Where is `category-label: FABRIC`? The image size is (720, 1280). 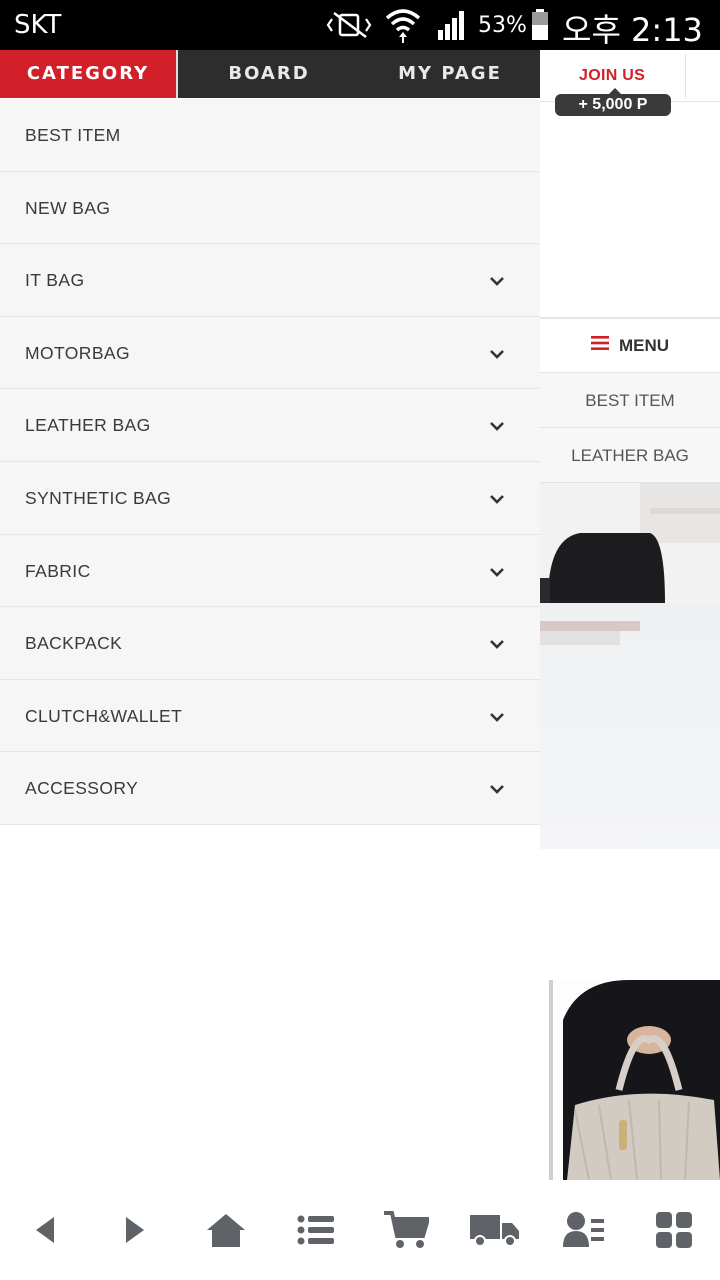
category-label: FABRIC is located at coordinates (58, 570).